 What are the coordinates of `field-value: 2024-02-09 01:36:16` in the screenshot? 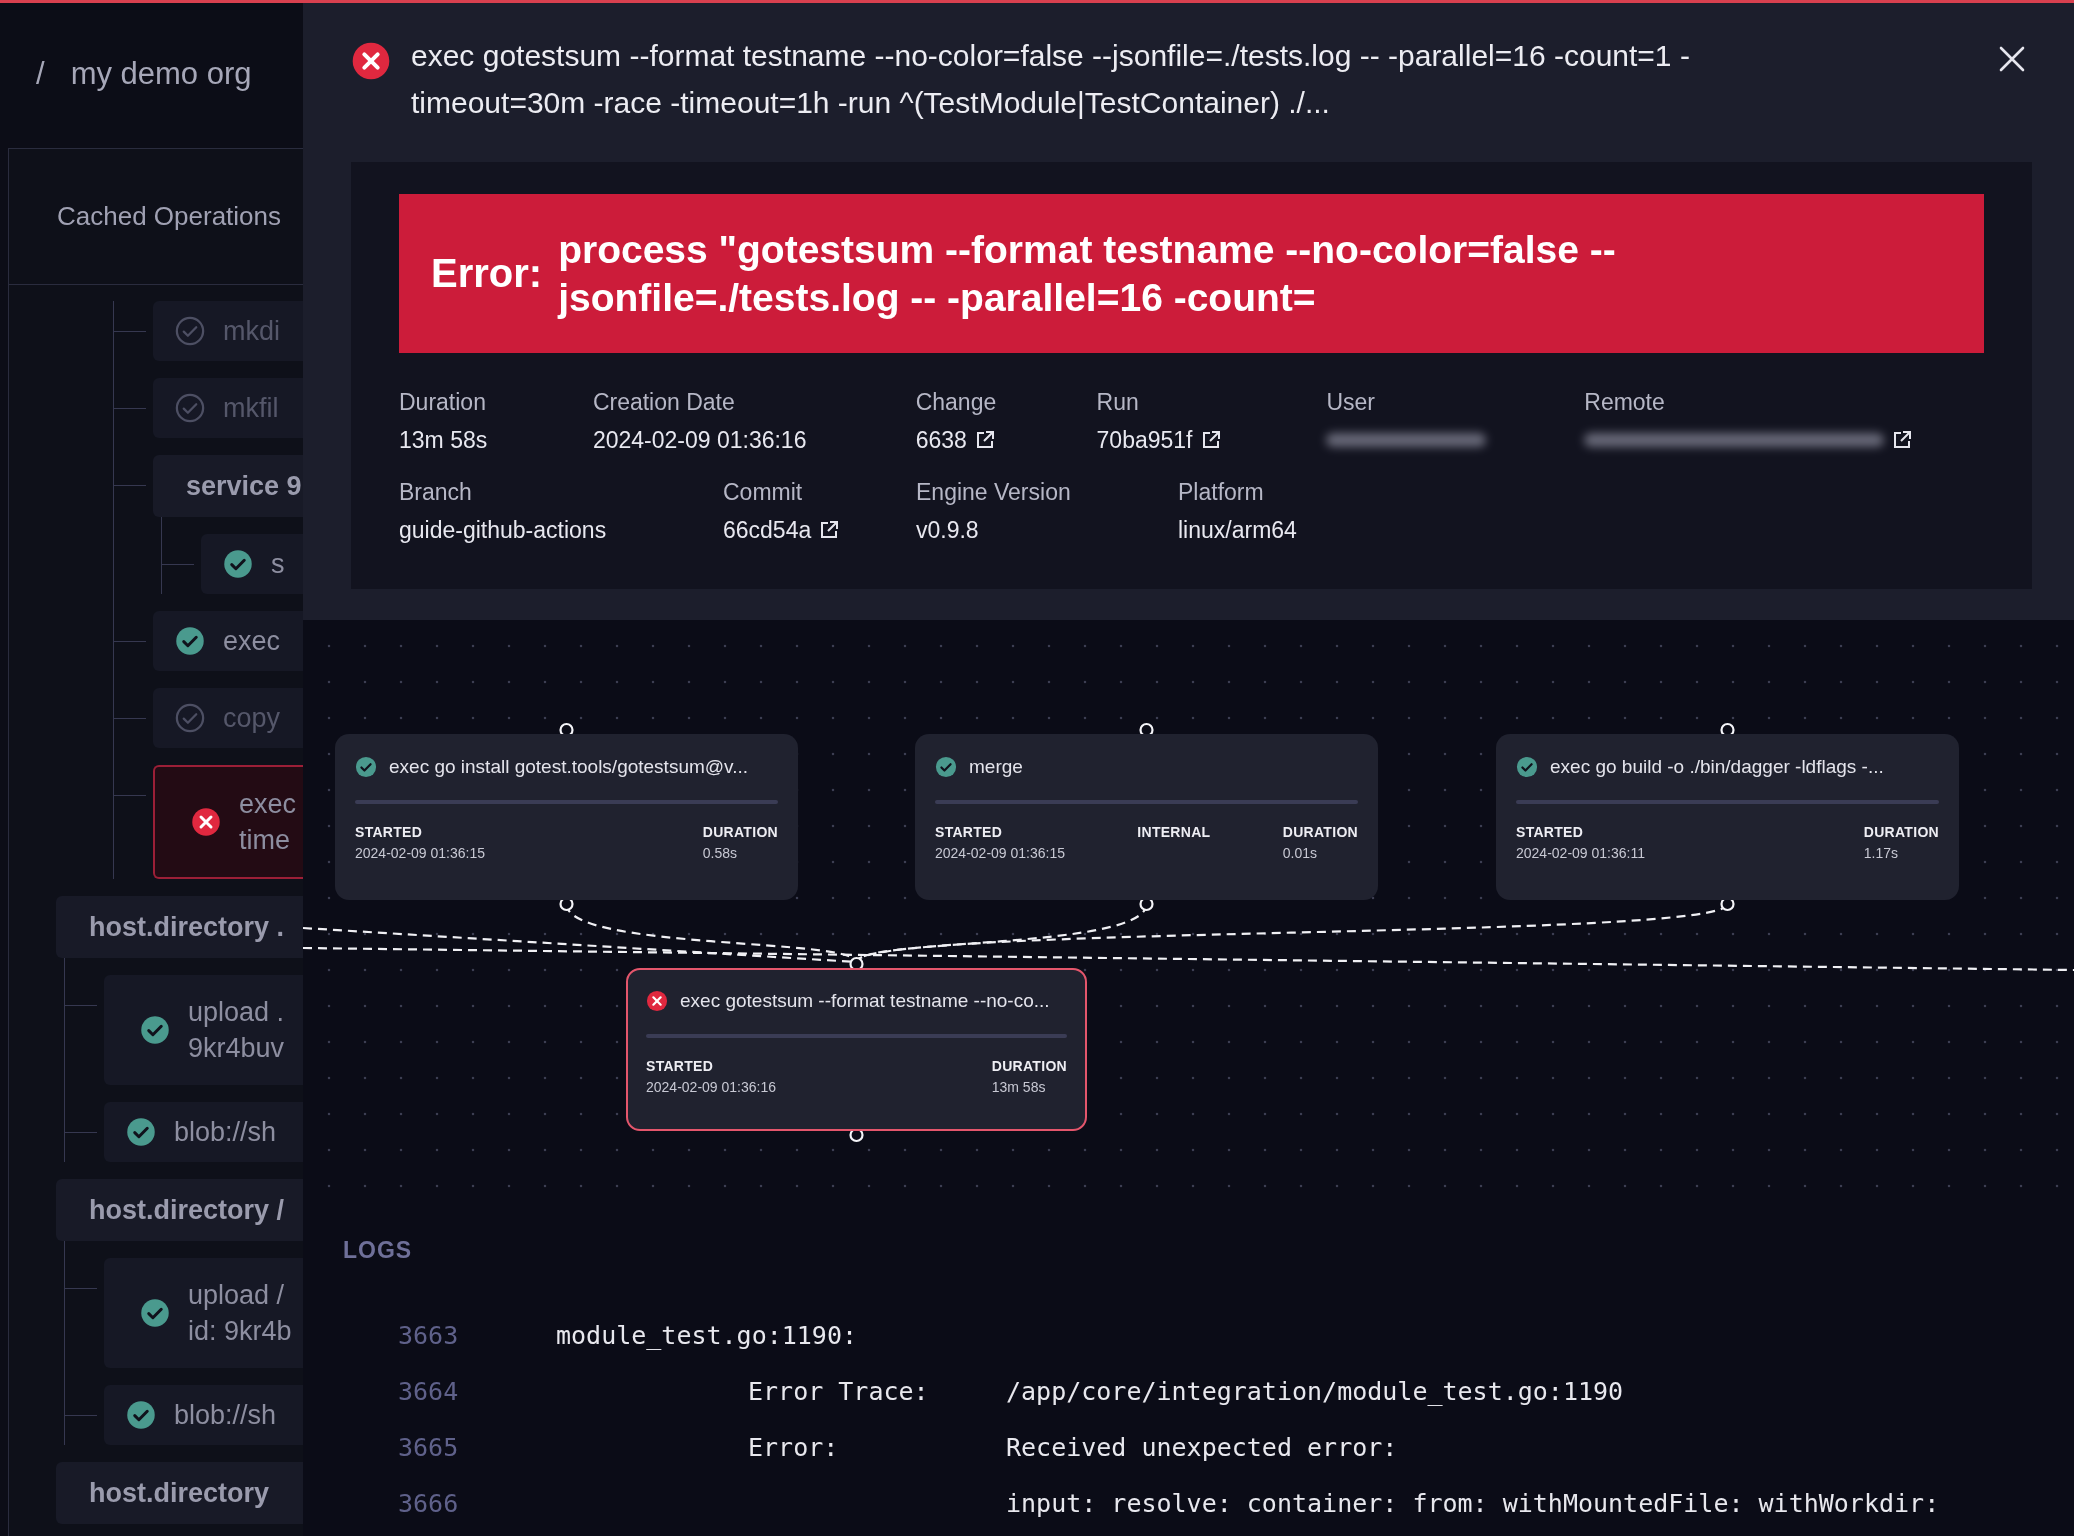 It's located at (711, 1087).